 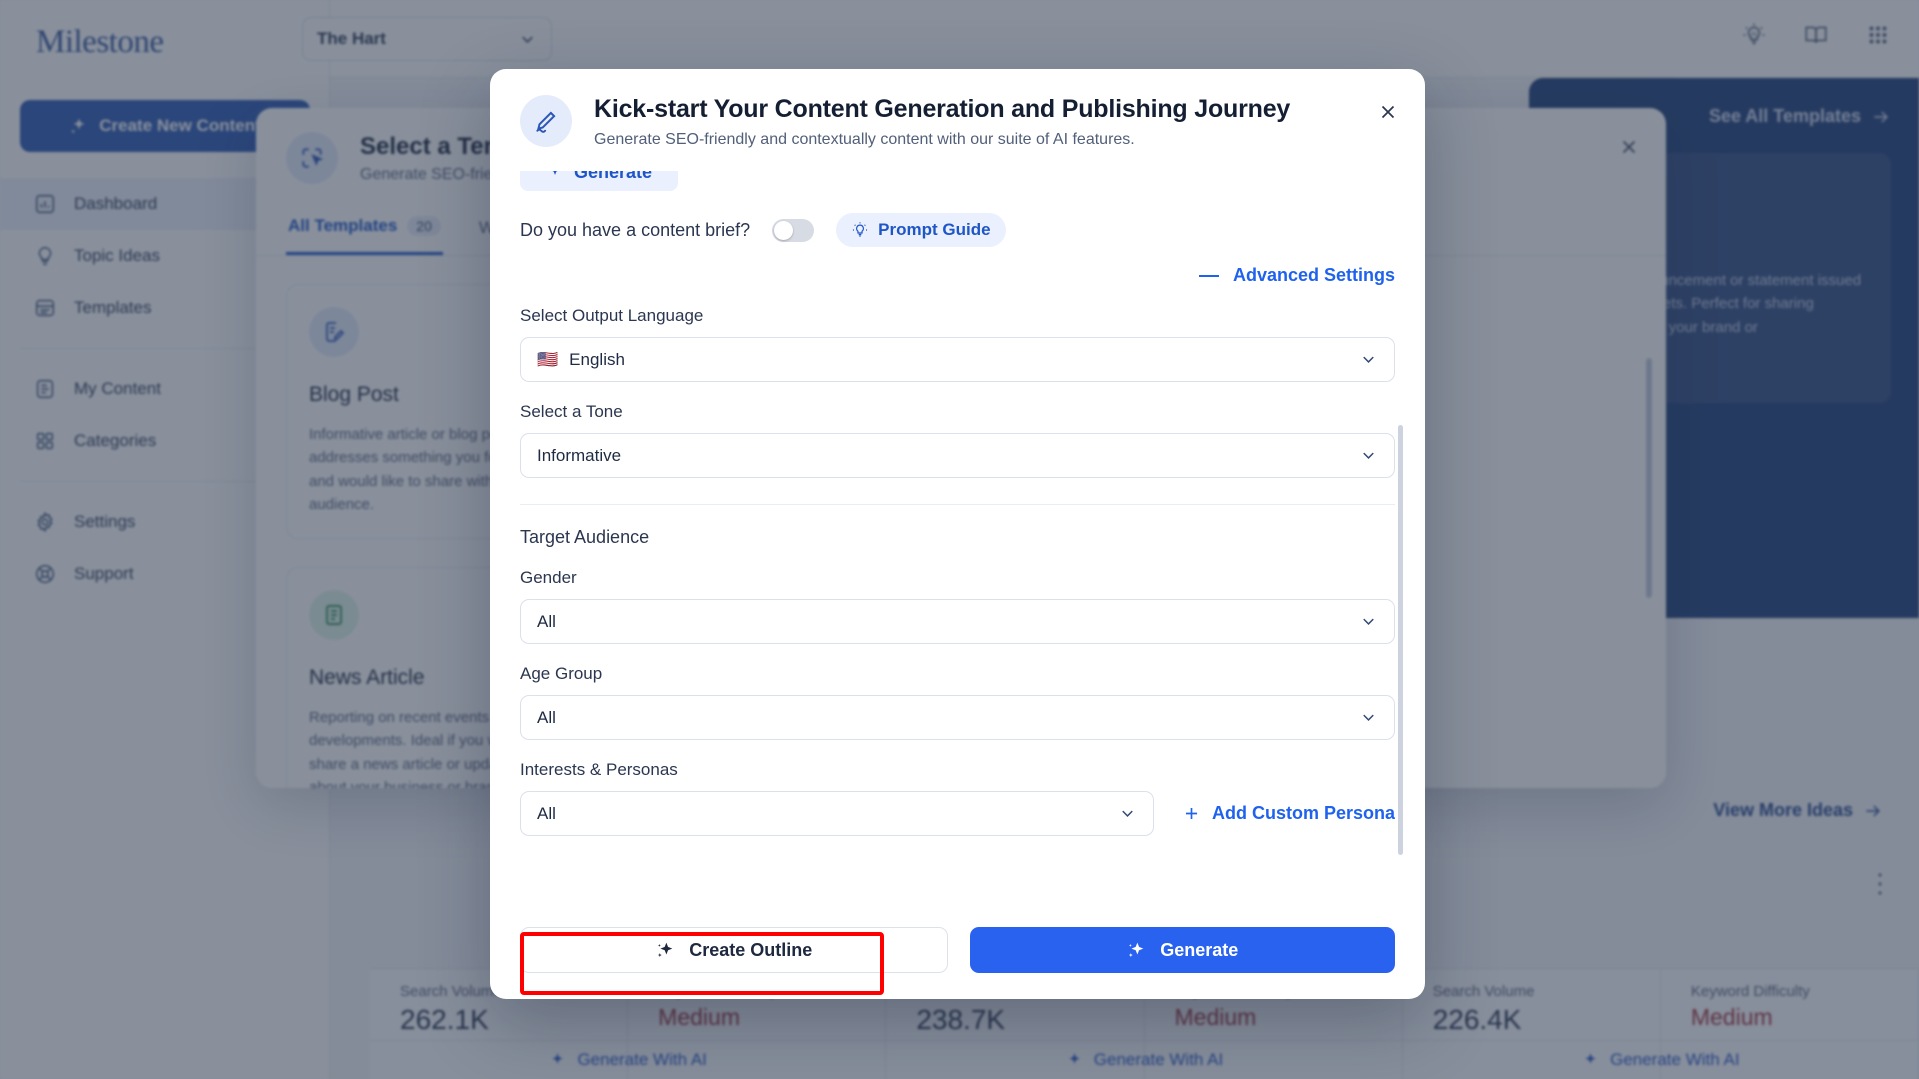 I want to click on interests-personas-row: All Add Custom Persona, so click(x=957, y=813).